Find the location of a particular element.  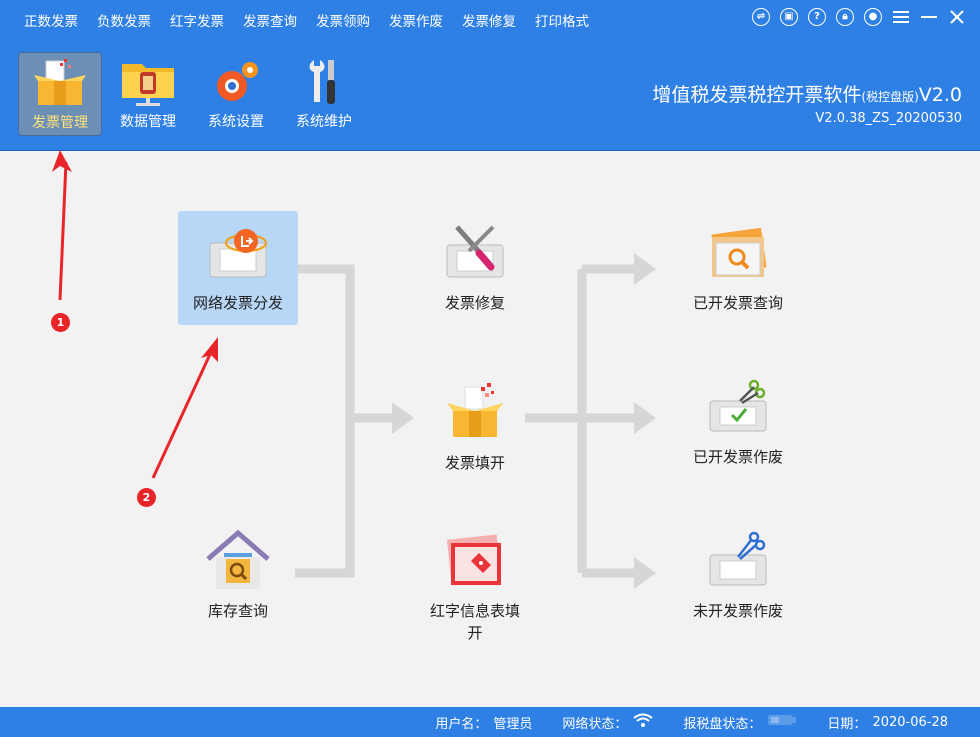

toolbar-system-maintenance: 系统维护 is located at coordinates (324, 94).